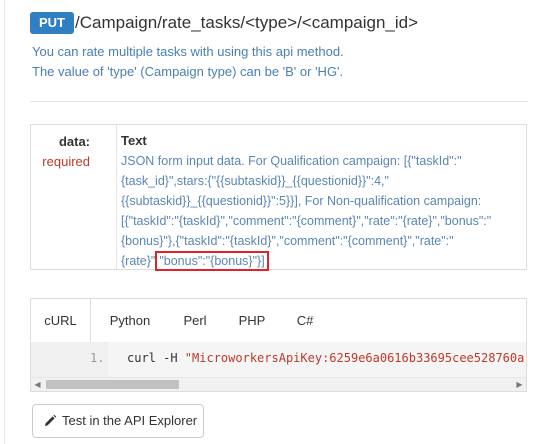  Describe the element at coordinates (97, 358) in the screenshot. I see `line-number: 1.` at that location.